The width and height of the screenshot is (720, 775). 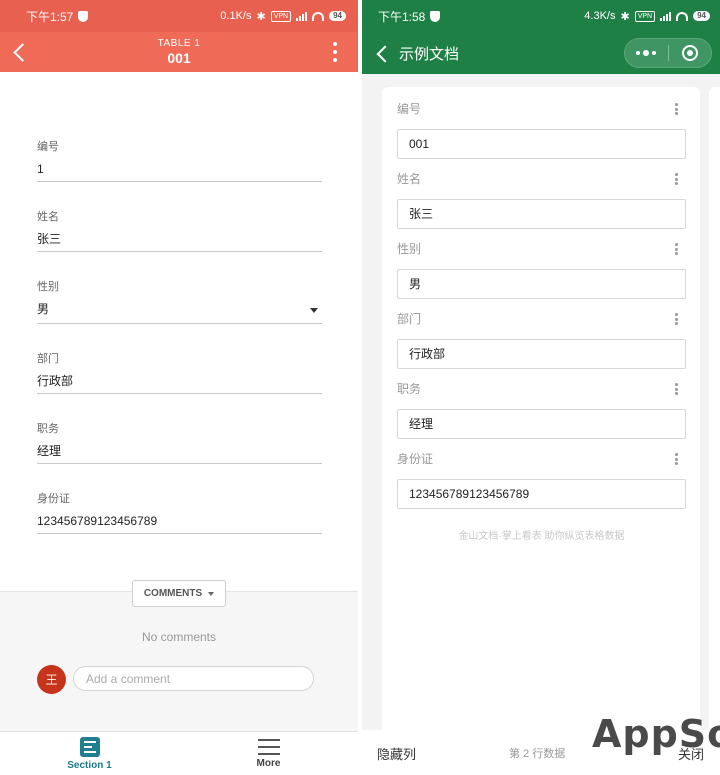 I want to click on network-speed: 0.1K/s, so click(x=236, y=16).